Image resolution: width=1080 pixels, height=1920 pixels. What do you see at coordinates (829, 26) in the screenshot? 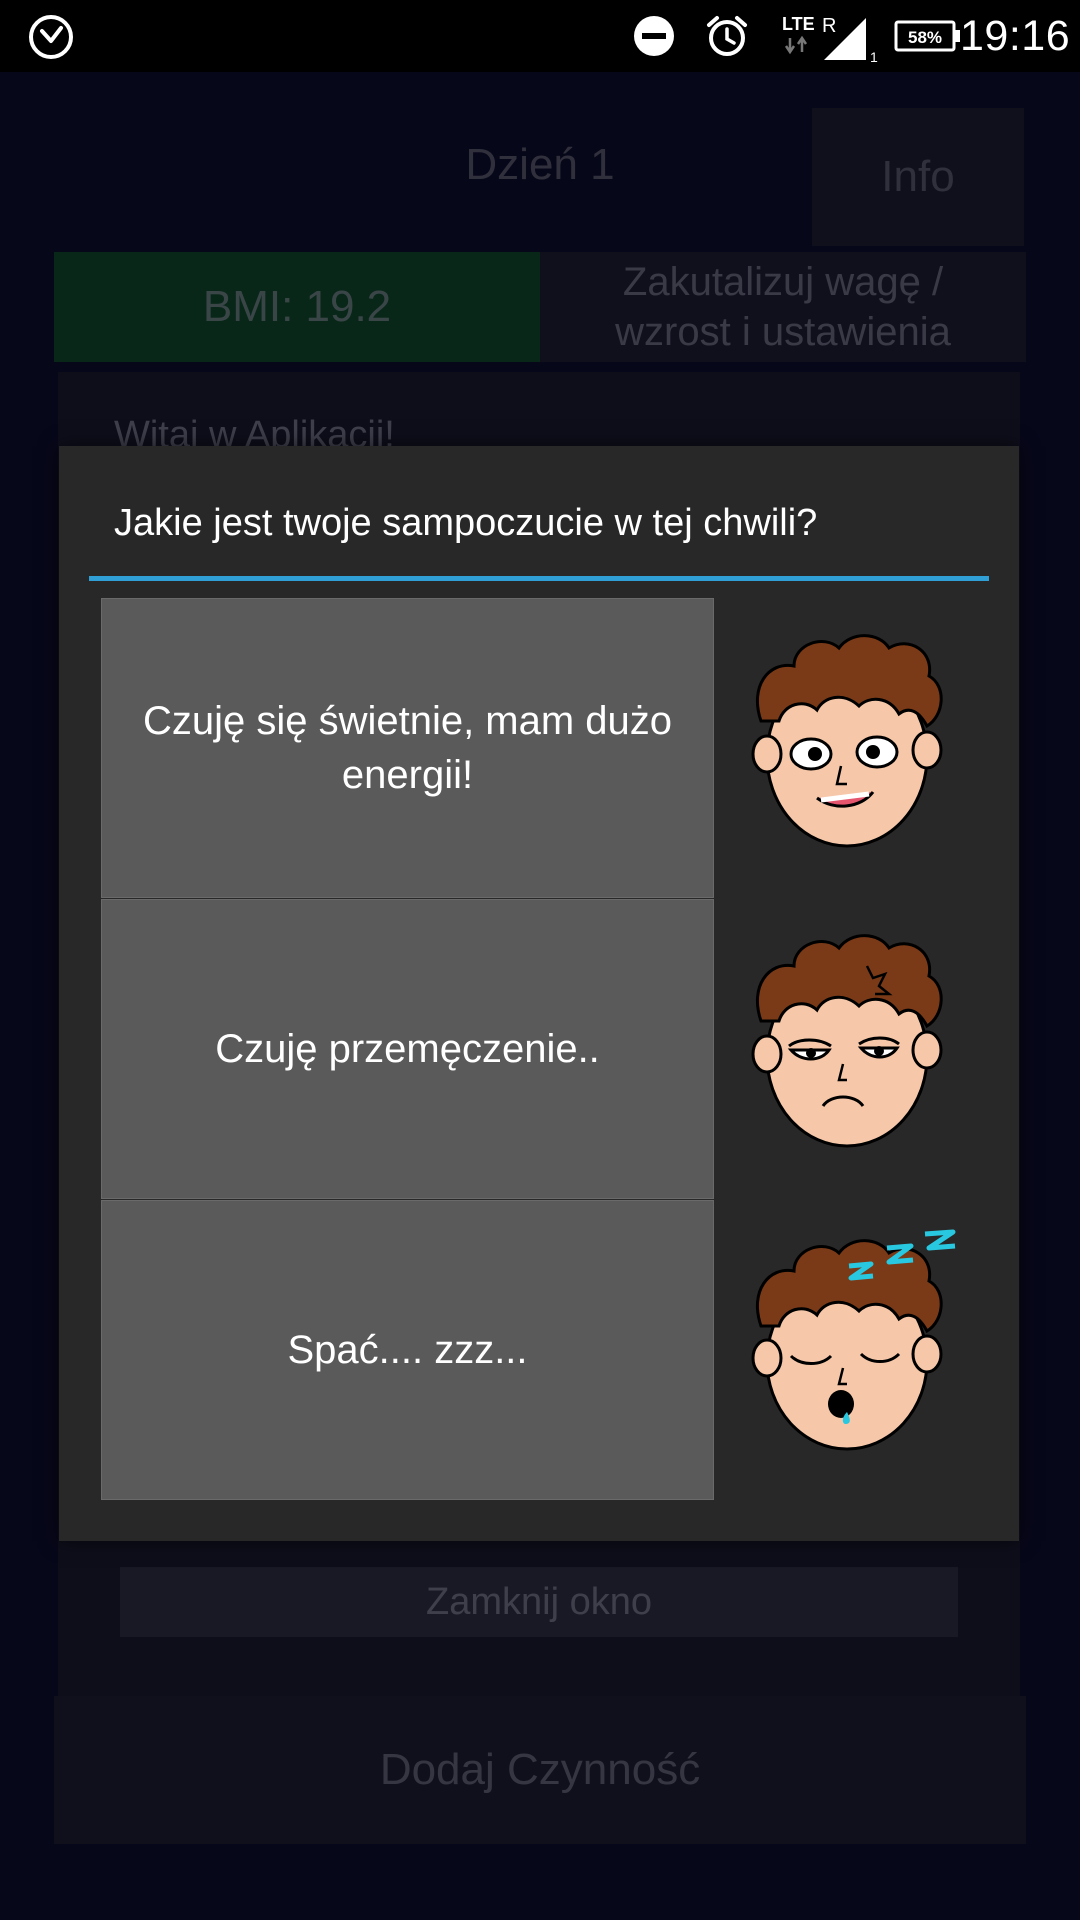
I see `roaming-label: R` at bounding box center [829, 26].